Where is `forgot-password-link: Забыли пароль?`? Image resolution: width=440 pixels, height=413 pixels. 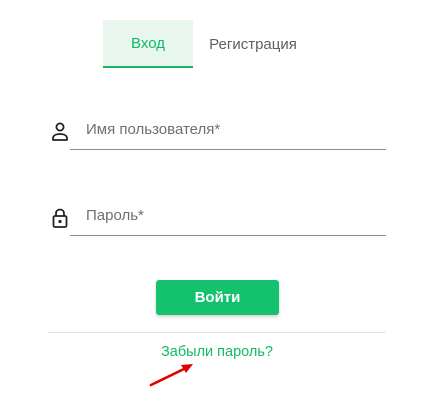
forgot-password-link: Забыли пароль? is located at coordinates (217, 352).